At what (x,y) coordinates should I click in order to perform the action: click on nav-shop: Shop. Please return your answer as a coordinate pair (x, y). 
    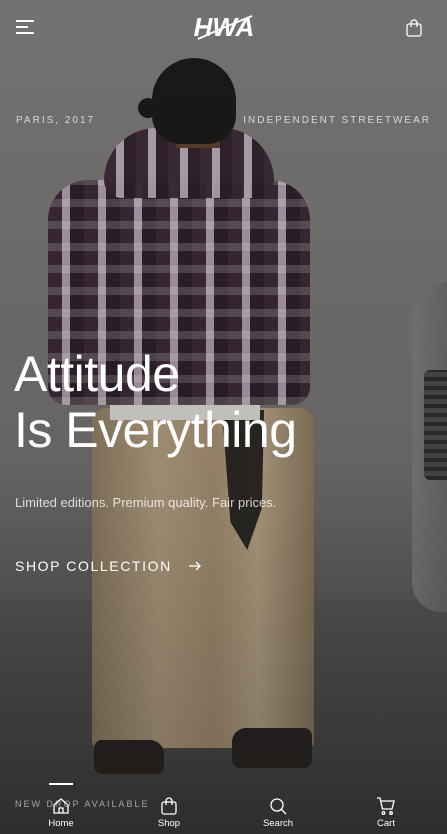
    Looking at the image, I should click on (169, 814).